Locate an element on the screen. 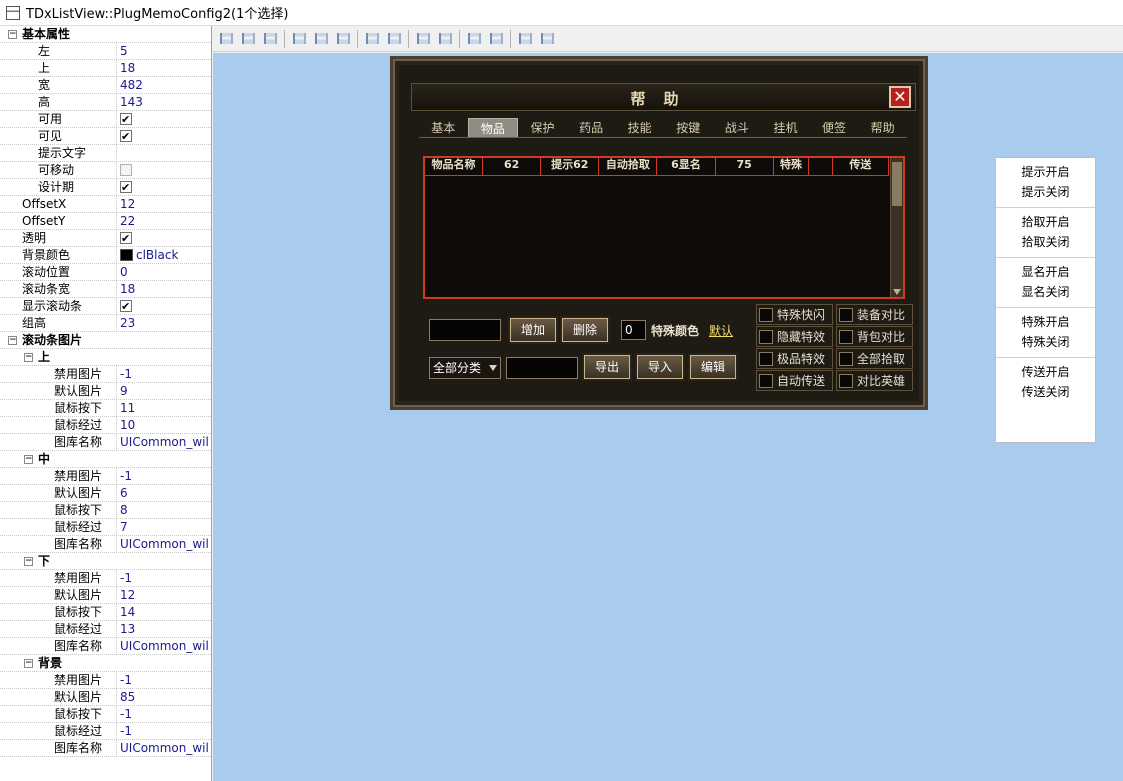  menu-item: 传送开启 is located at coordinates (1045, 372).